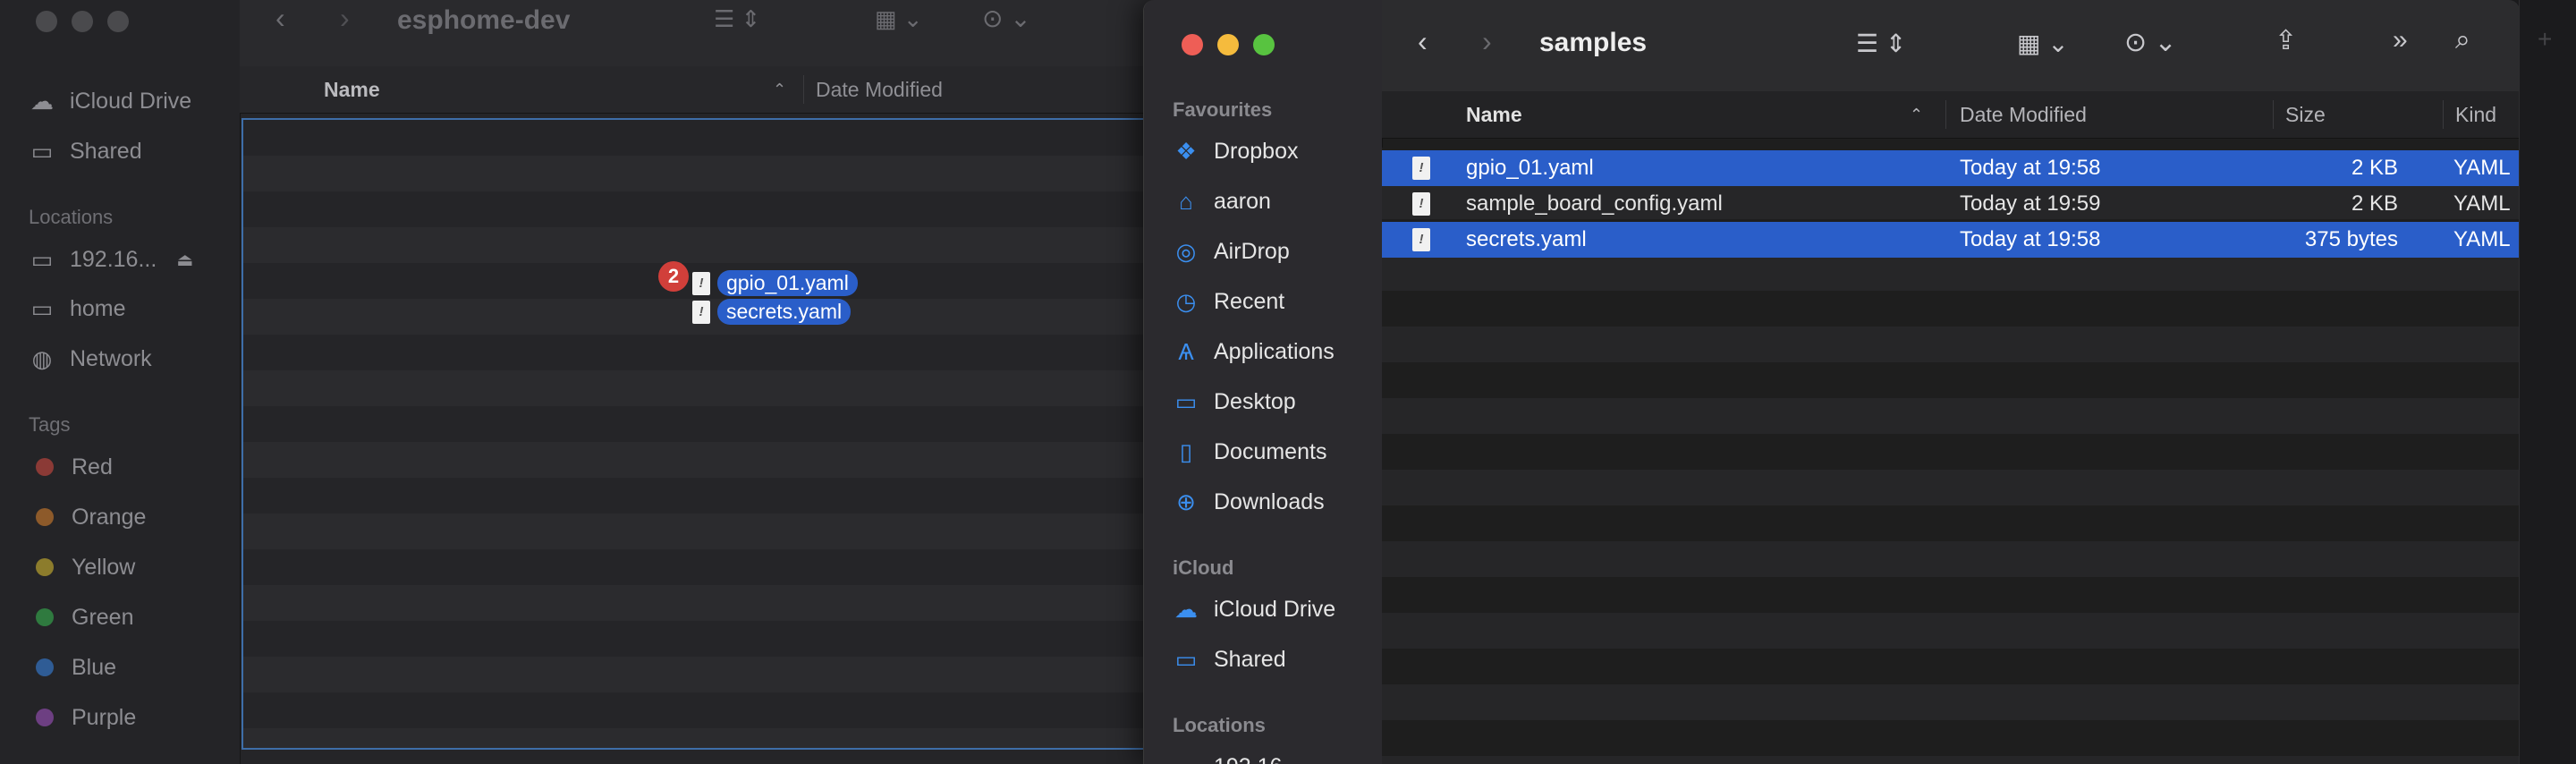 The image size is (2576, 764). I want to click on front-column-header: Name ⌃ Date Modified Size Kind, so click(1951, 115).